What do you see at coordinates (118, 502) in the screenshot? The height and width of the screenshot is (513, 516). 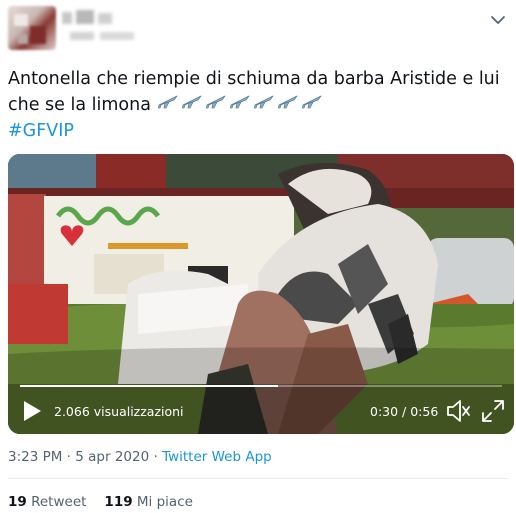 I see `likes-count: 119` at bounding box center [118, 502].